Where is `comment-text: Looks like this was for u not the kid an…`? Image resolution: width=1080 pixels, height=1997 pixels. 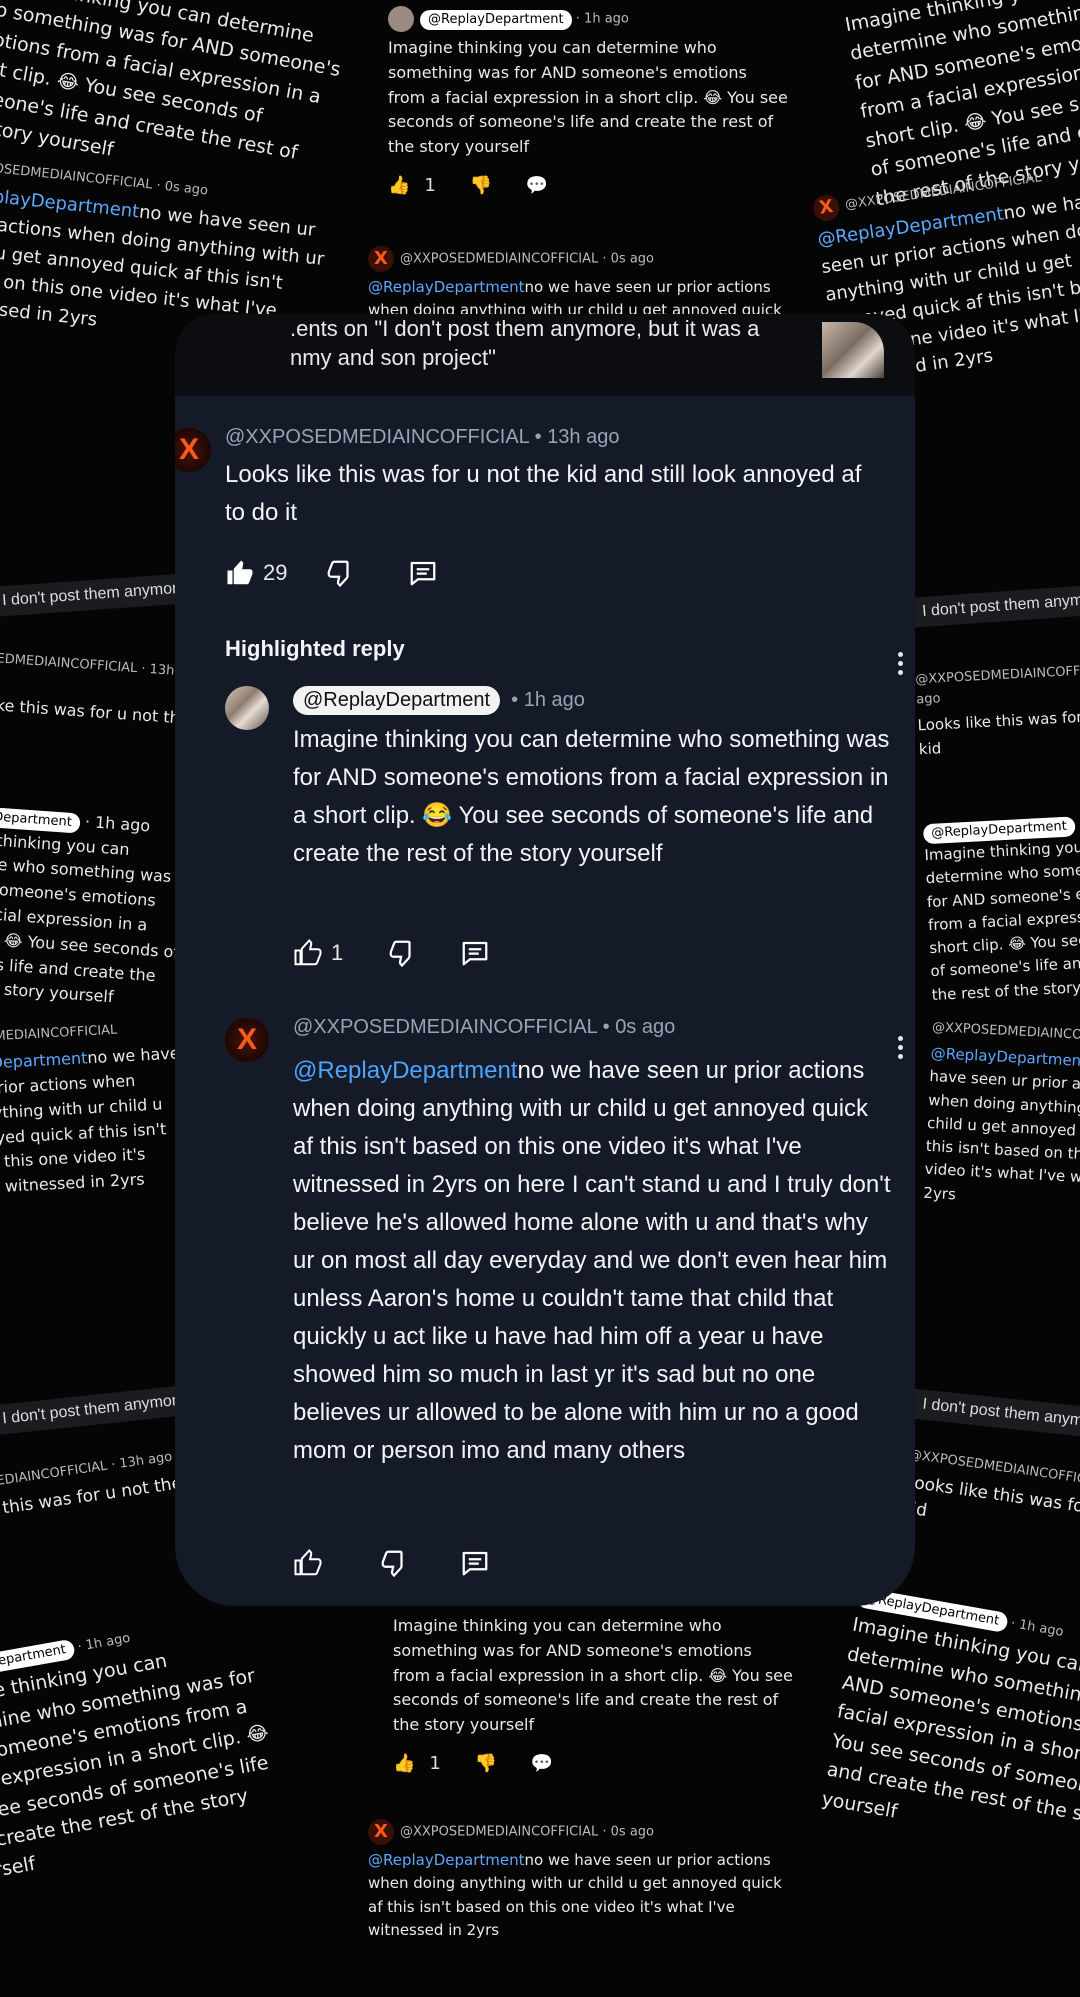 comment-text: Looks like this was for u not the kid an… is located at coordinates (543, 493).